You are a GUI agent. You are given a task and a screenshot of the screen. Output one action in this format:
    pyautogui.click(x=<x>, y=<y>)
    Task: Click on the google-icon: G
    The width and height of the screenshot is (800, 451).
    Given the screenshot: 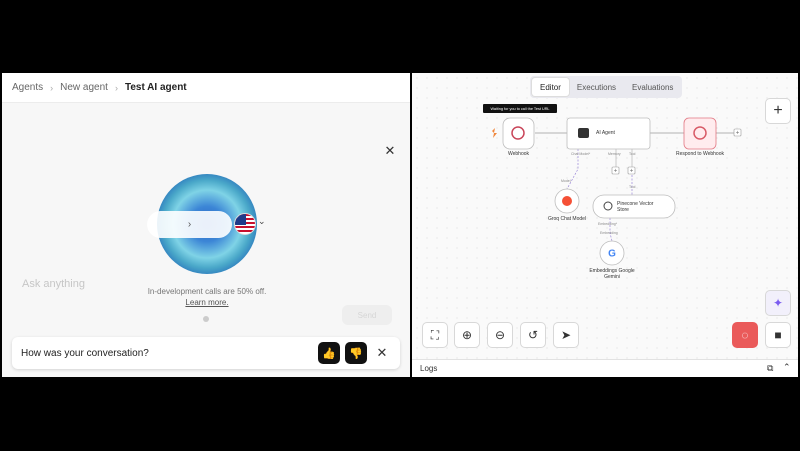 What is the action you would take?
    pyautogui.click(x=612, y=254)
    